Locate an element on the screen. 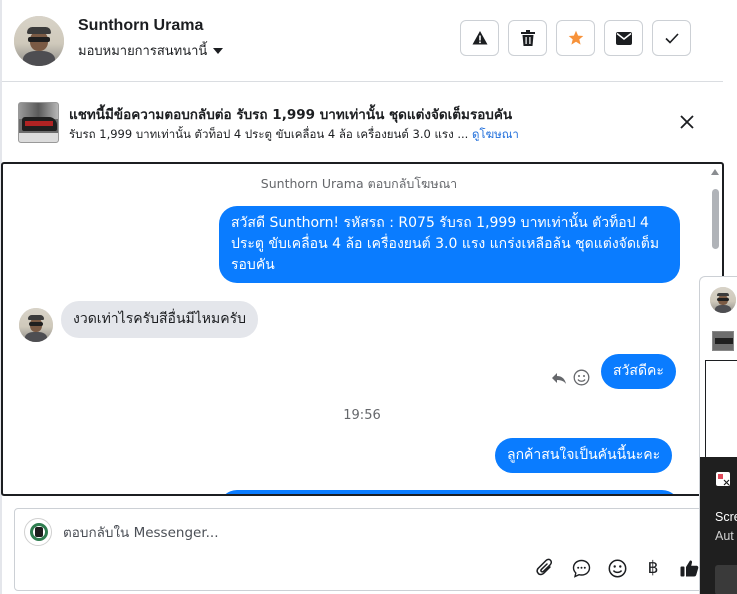 The width and height of the screenshot is (737, 594). currency-baht-icon: ฿ is located at coordinates (653, 568).